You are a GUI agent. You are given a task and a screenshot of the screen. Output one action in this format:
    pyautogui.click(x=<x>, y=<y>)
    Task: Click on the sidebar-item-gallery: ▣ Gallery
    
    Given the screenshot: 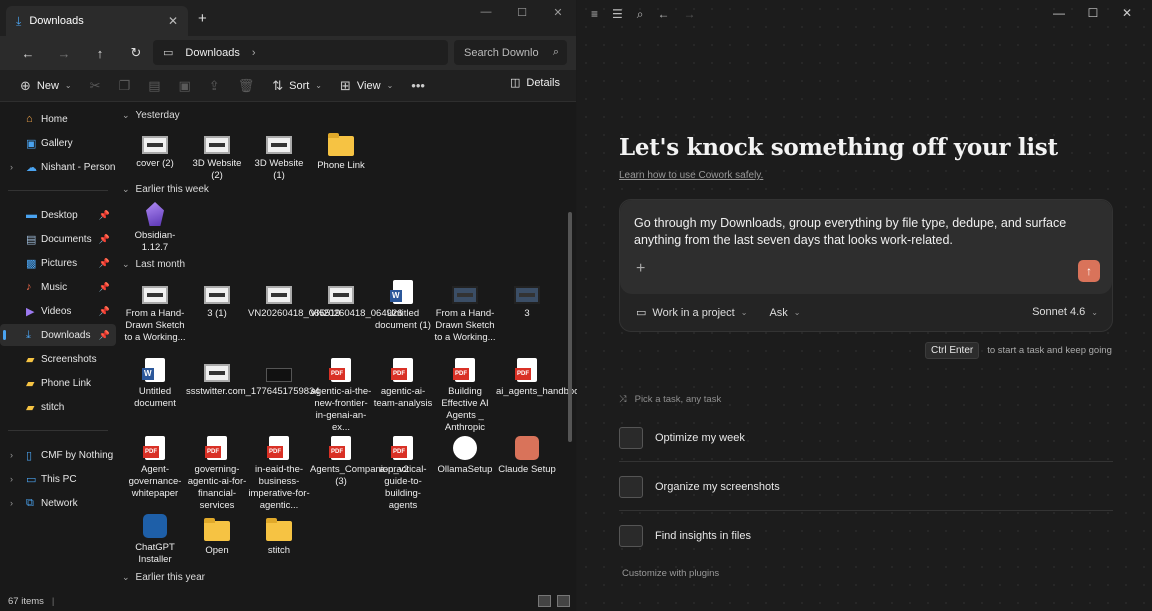 What is the action you would take?
    pyautogui.click(x=58, y=143)
    